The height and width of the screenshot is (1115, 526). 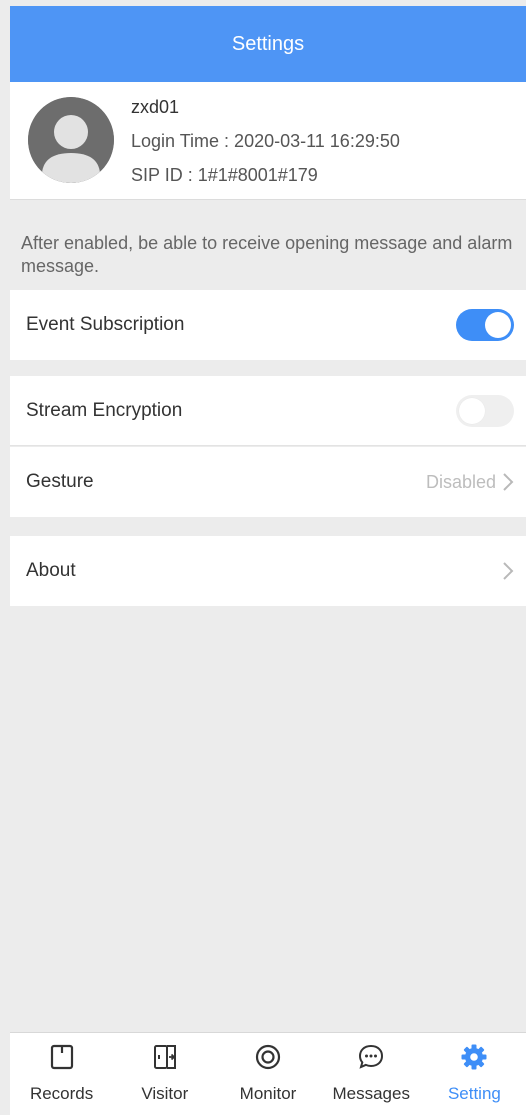 What do you see at coordinates (224, 175) in the screenshot?
I see `profile-sip-id: SIP ID : 1#1#8001#179` at bounding box center [224, 175].